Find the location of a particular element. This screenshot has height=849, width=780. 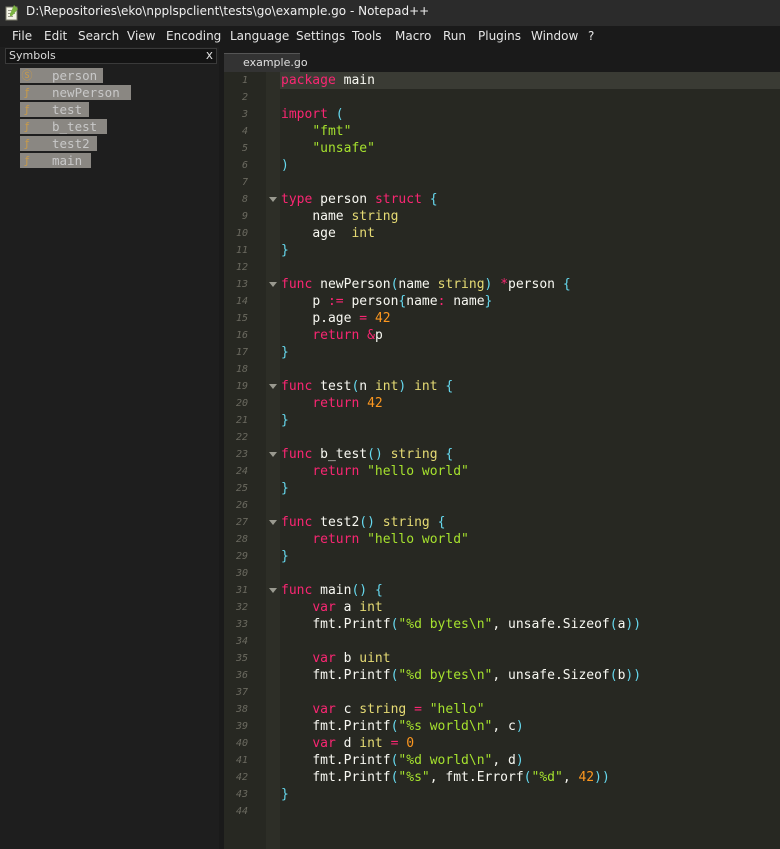

line-number: 26 is located at coordinates (241, 505).